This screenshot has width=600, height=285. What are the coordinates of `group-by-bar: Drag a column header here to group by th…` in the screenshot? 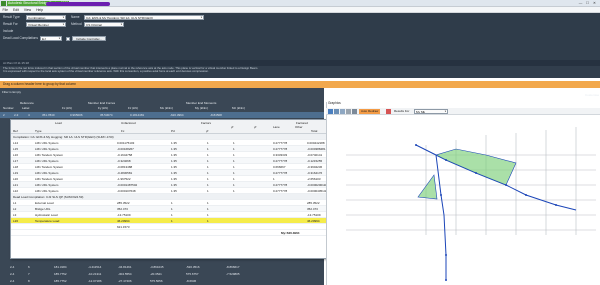 It's located at (300, 84).